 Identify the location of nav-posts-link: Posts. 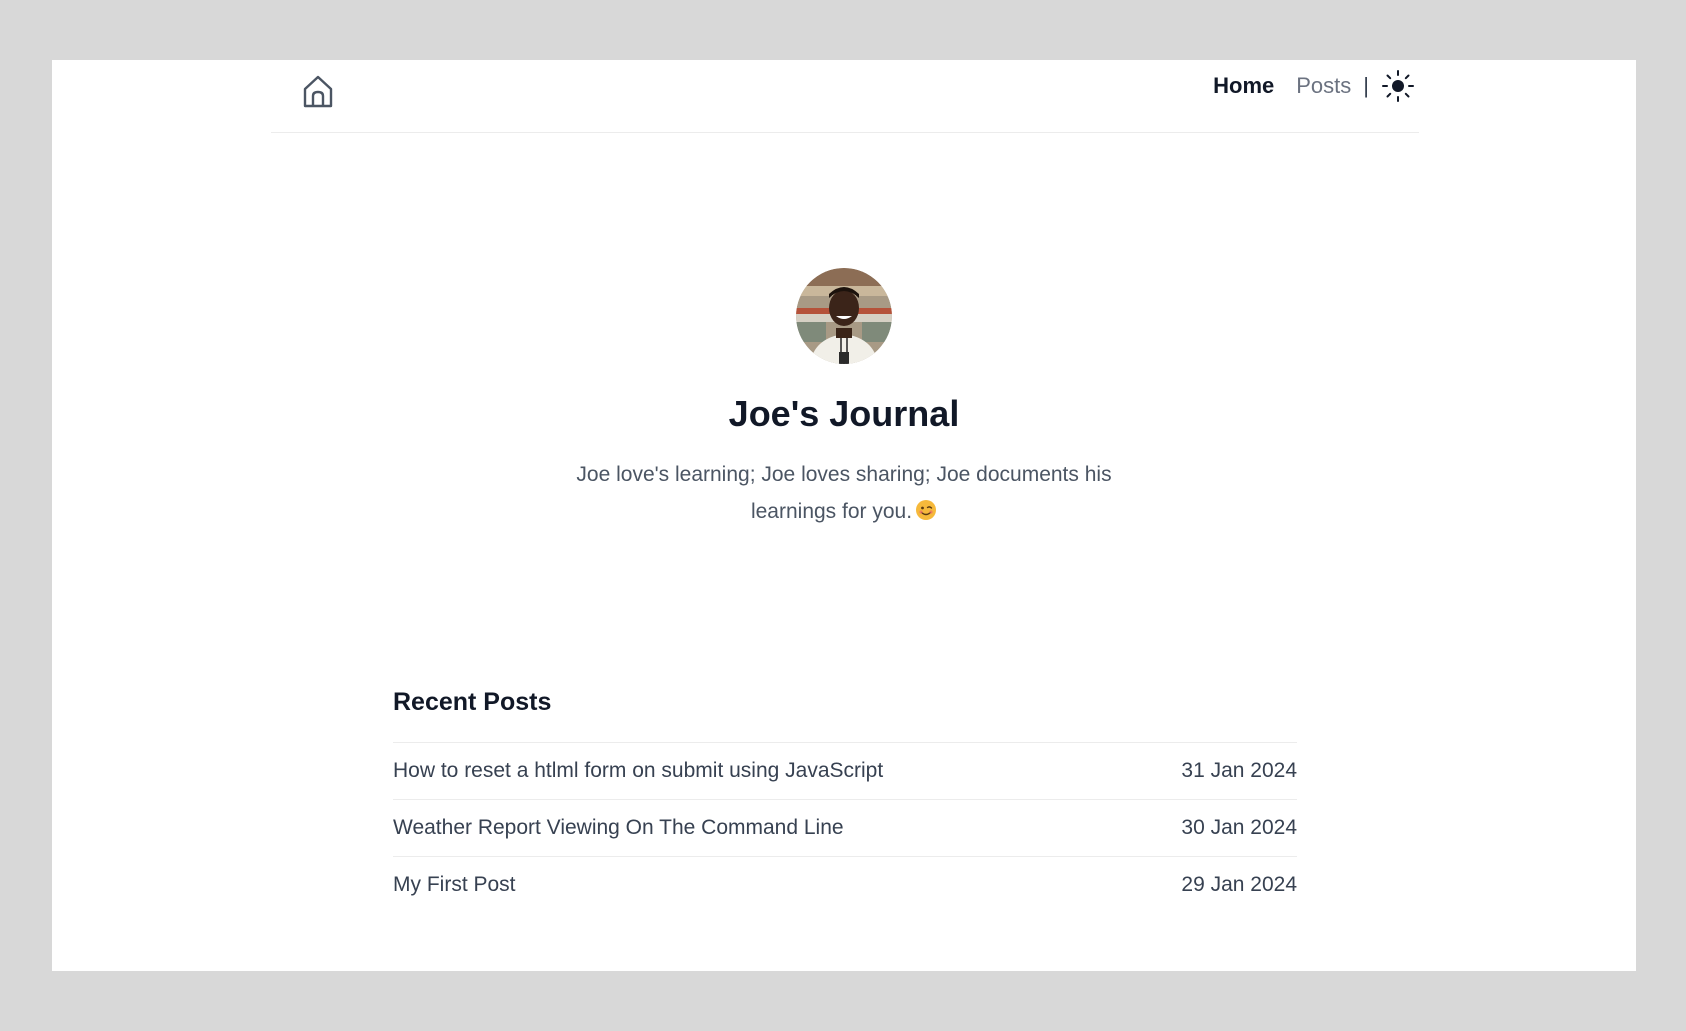
(1323, 86).